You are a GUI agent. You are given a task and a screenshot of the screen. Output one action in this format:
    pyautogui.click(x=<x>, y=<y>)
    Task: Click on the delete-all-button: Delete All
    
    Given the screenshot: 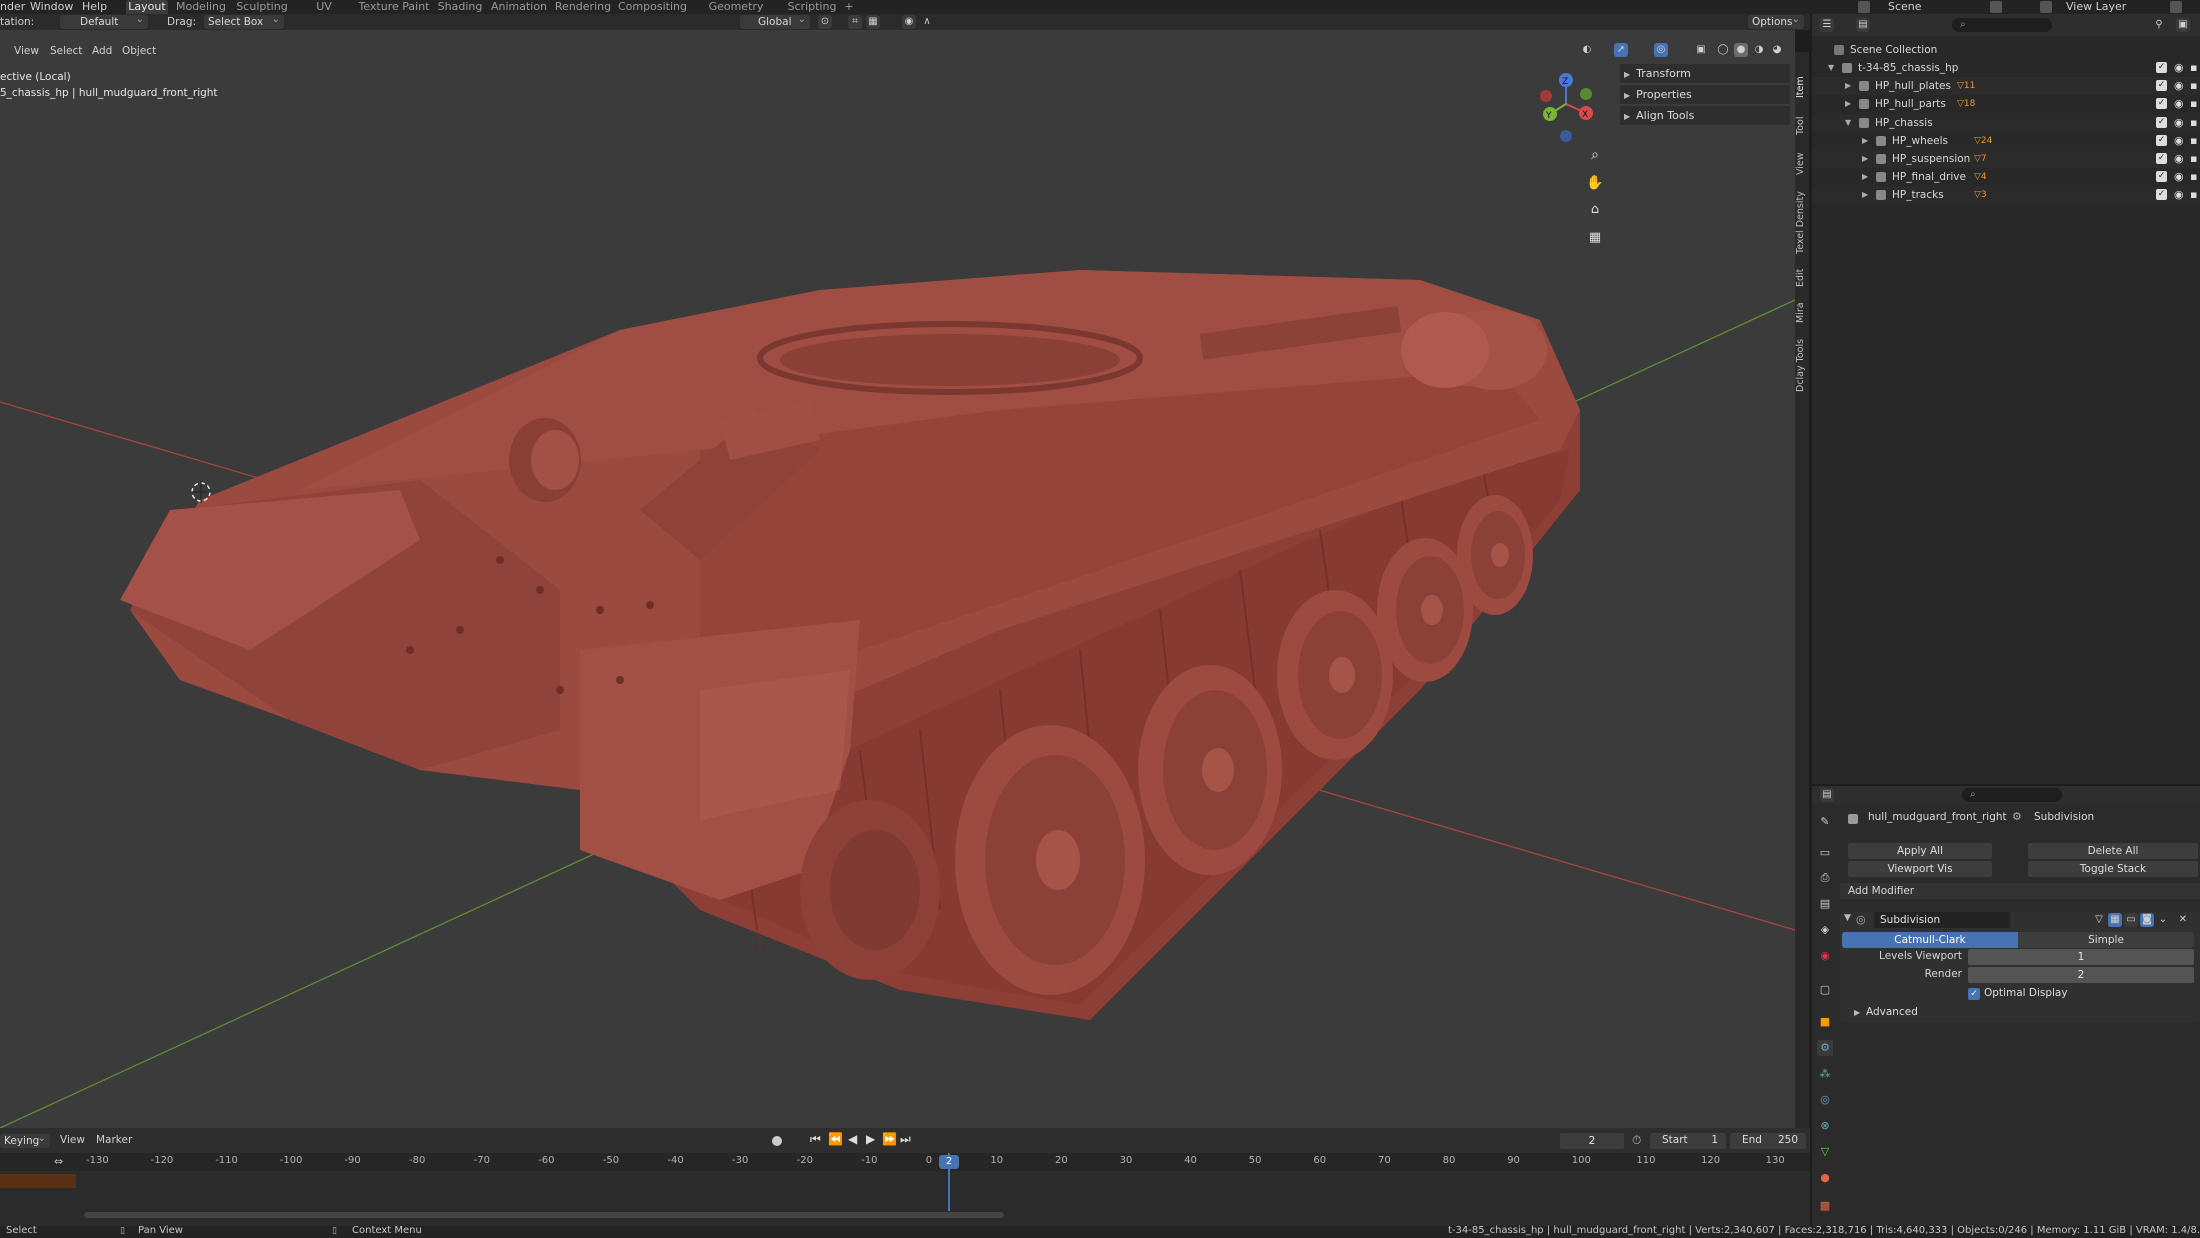 What is the action you would take?
    pyautogui.click(x=2113, y=851)
    